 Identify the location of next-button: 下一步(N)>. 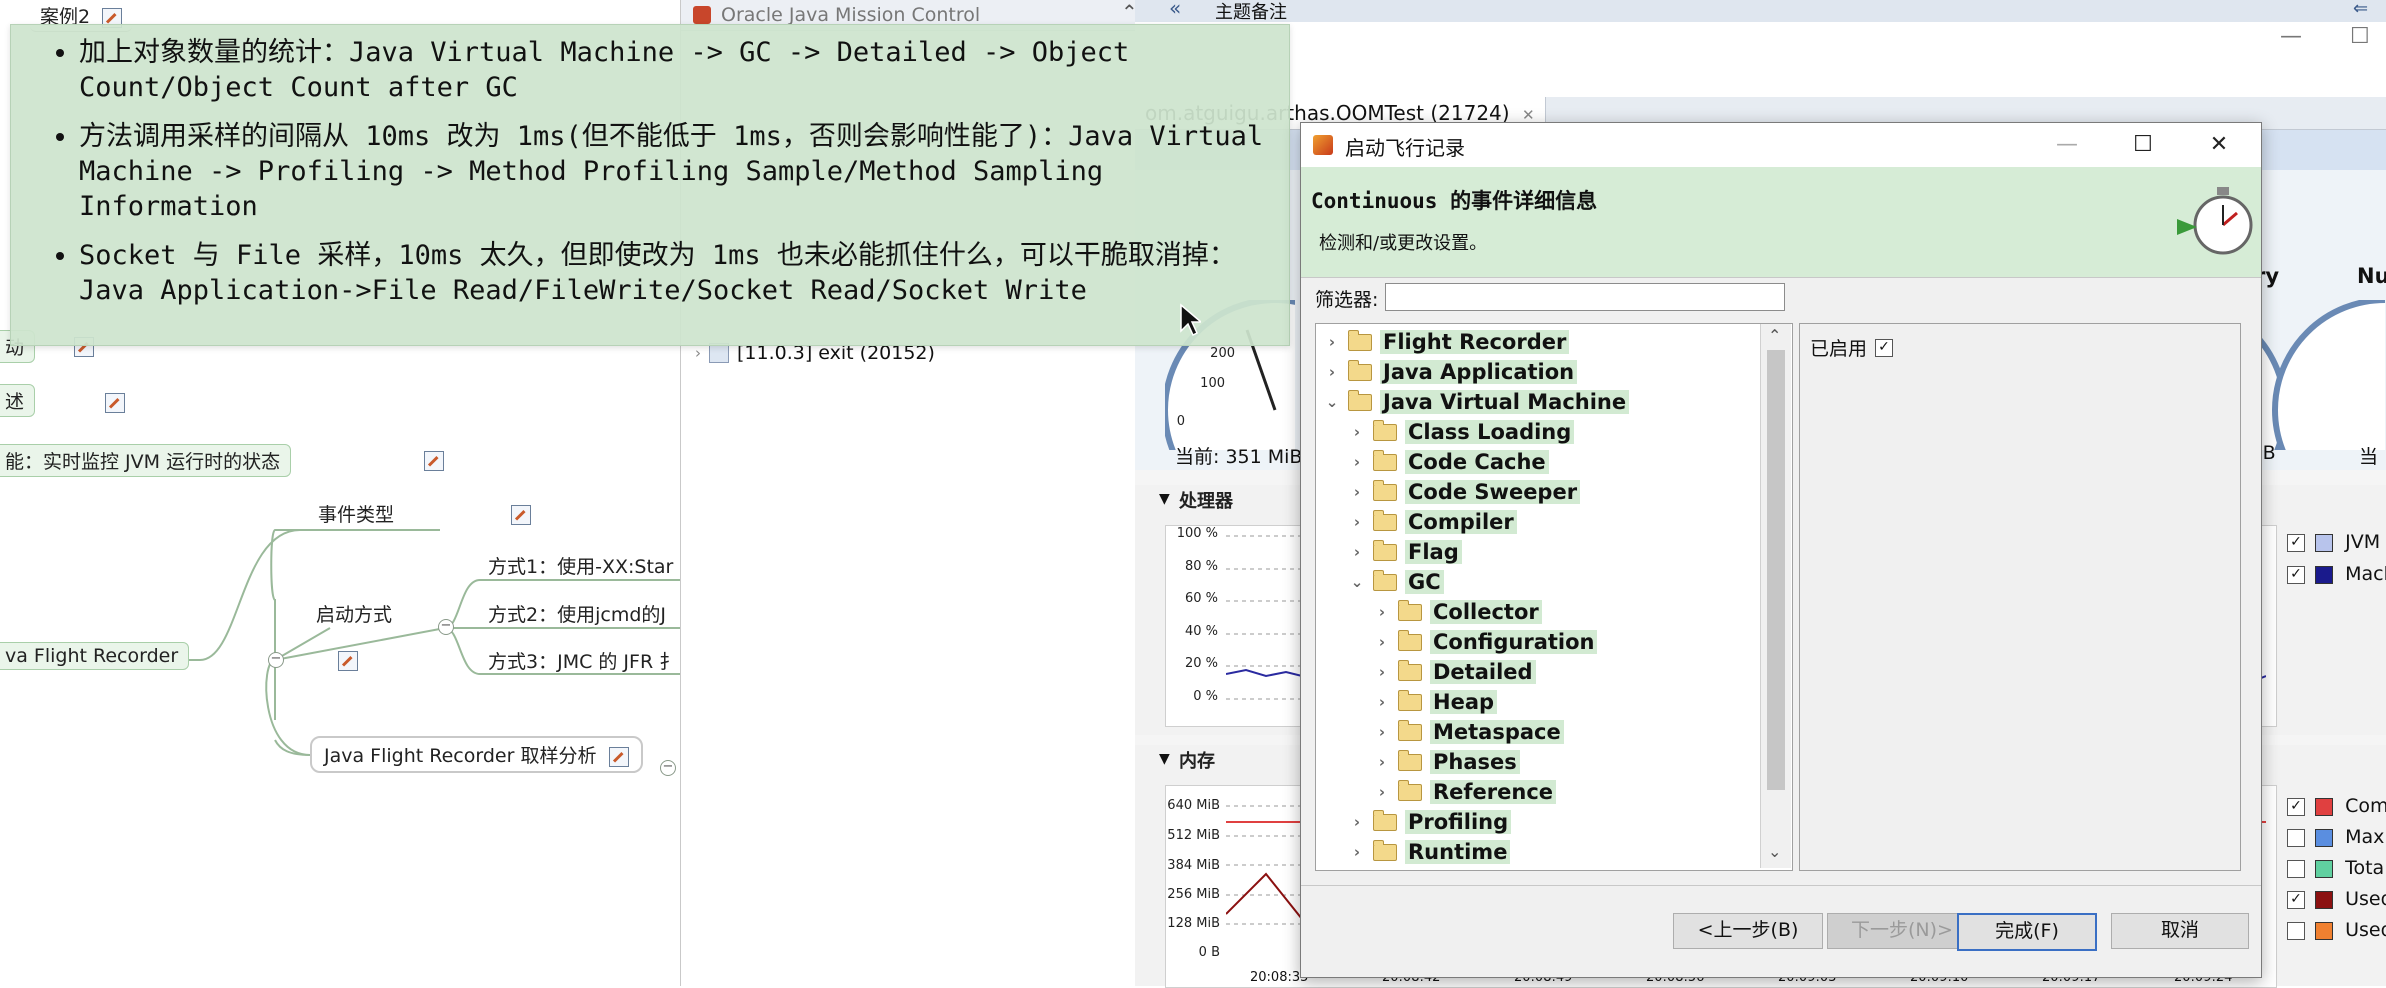
(1902, 931).